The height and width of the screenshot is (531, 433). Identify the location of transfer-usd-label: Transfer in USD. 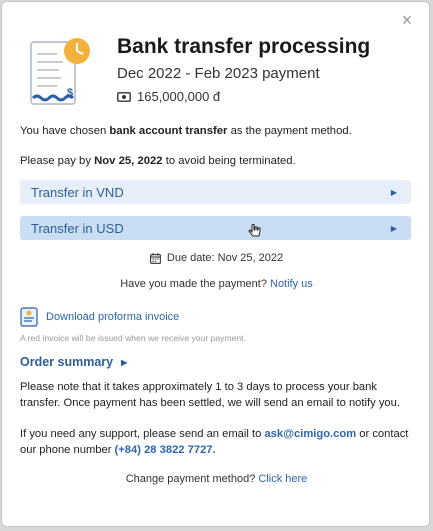
(77, 228).